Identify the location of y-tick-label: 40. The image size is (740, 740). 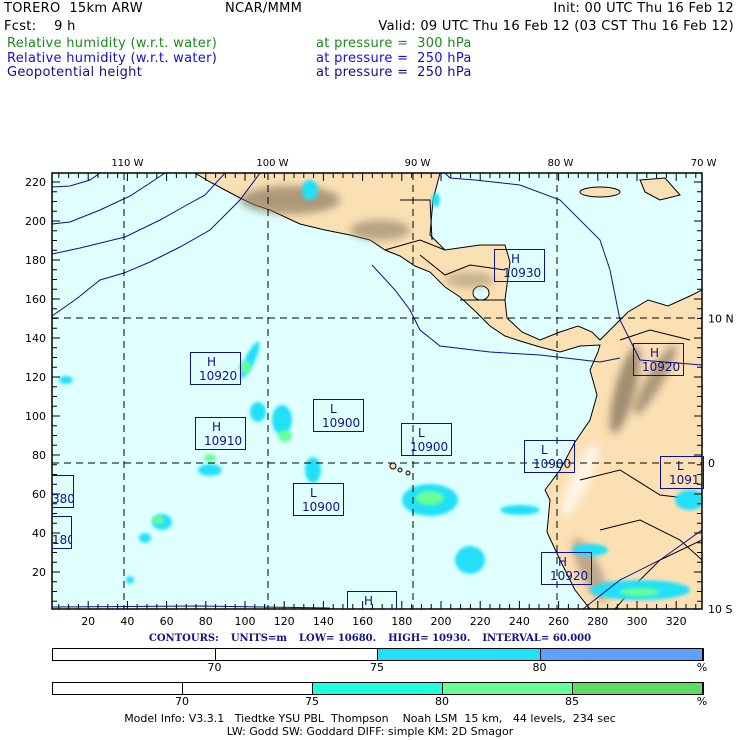
(39, 533).